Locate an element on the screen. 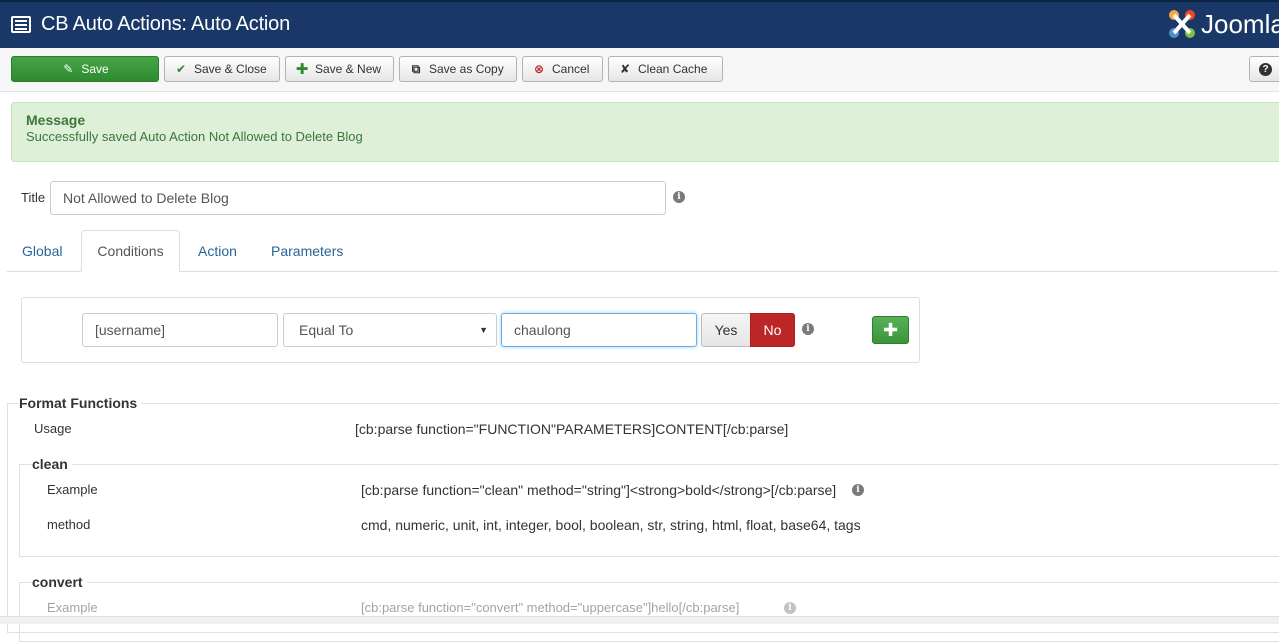 The image size is (1279, 642). yes-toggle: Yes is located at coordinates (726, 330).